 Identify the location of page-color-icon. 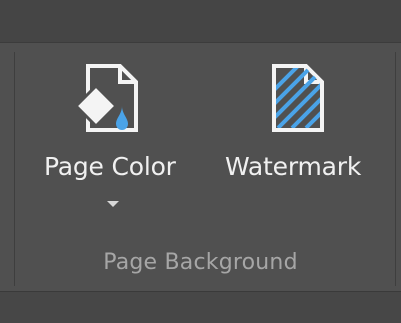
(108, 98).